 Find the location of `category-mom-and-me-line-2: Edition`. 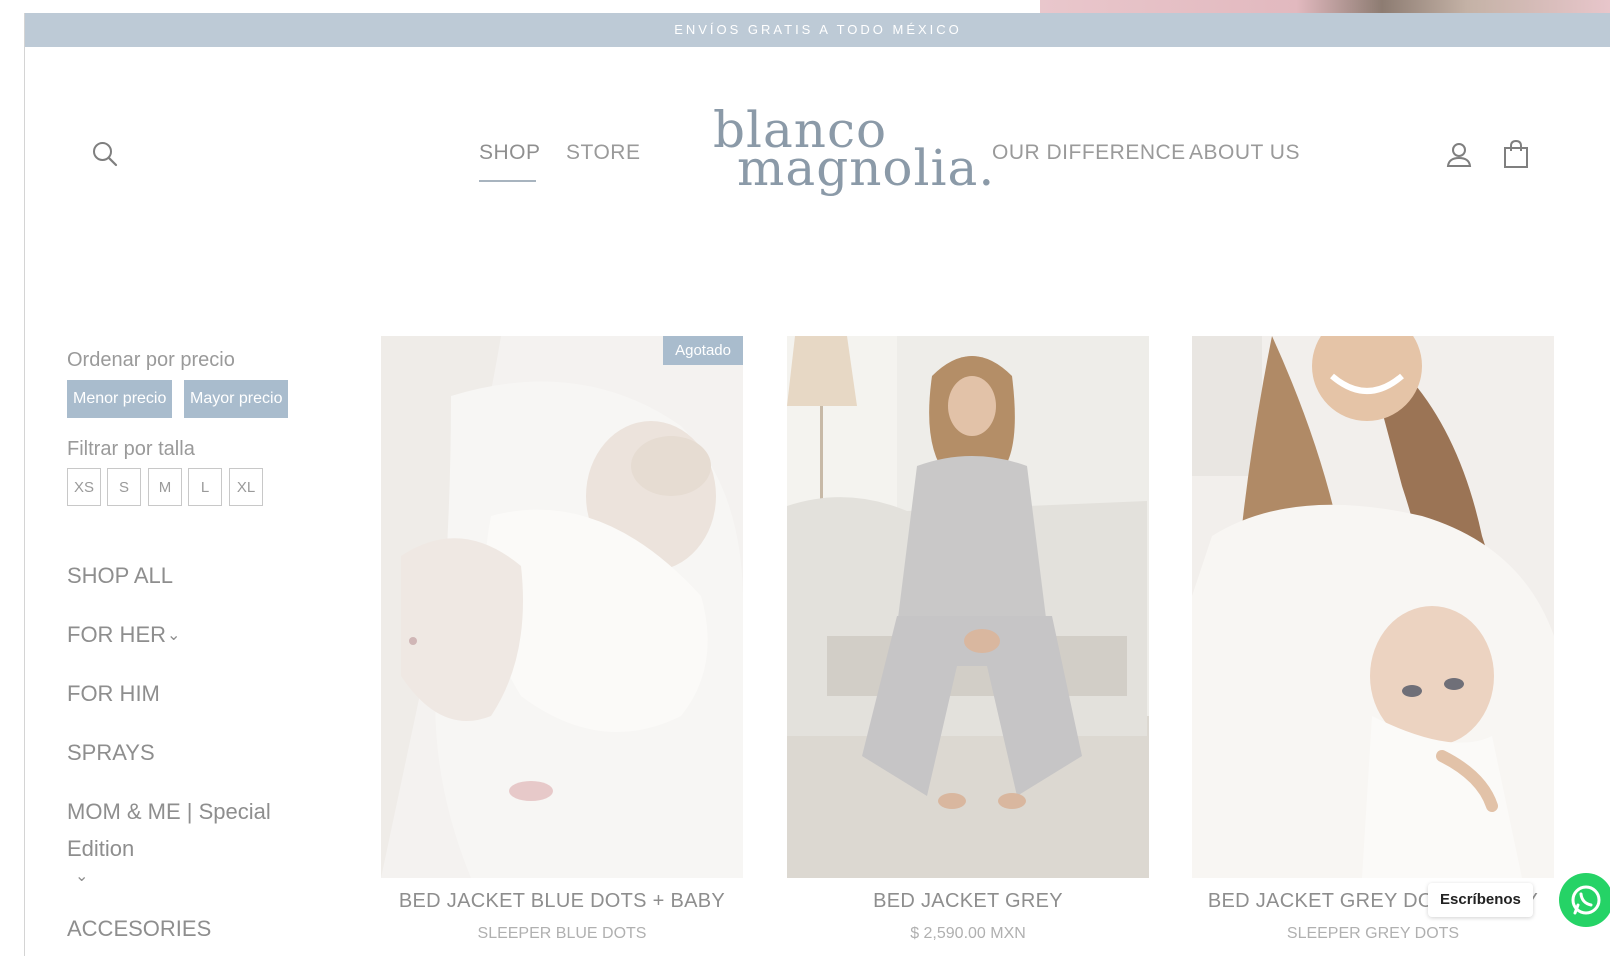

category-mom-and-me-line-2: Edition is located at coordinates (100, 849).